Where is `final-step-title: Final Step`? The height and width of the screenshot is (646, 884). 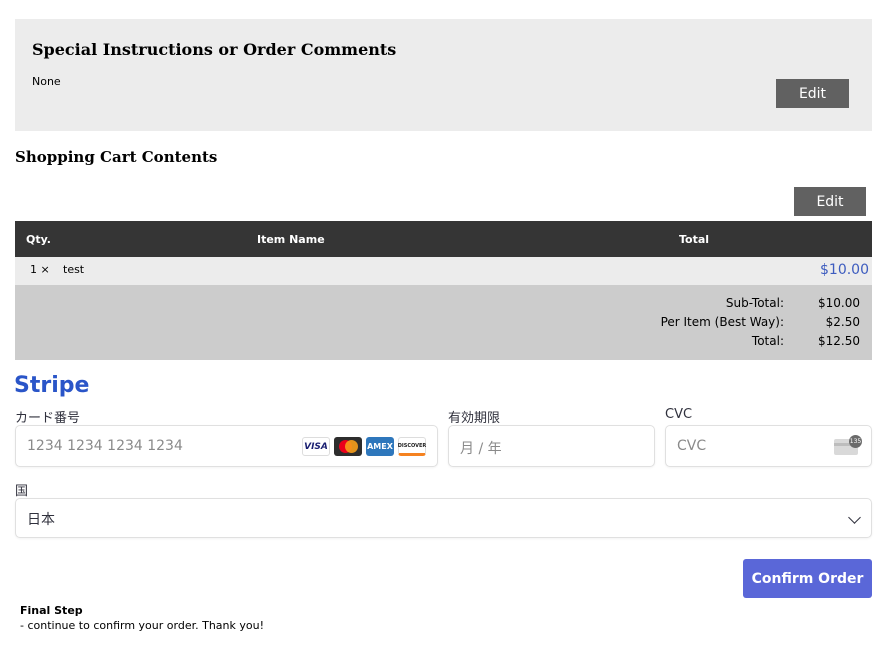 final-step-title: Final Step is located at coordinates (51, 610).